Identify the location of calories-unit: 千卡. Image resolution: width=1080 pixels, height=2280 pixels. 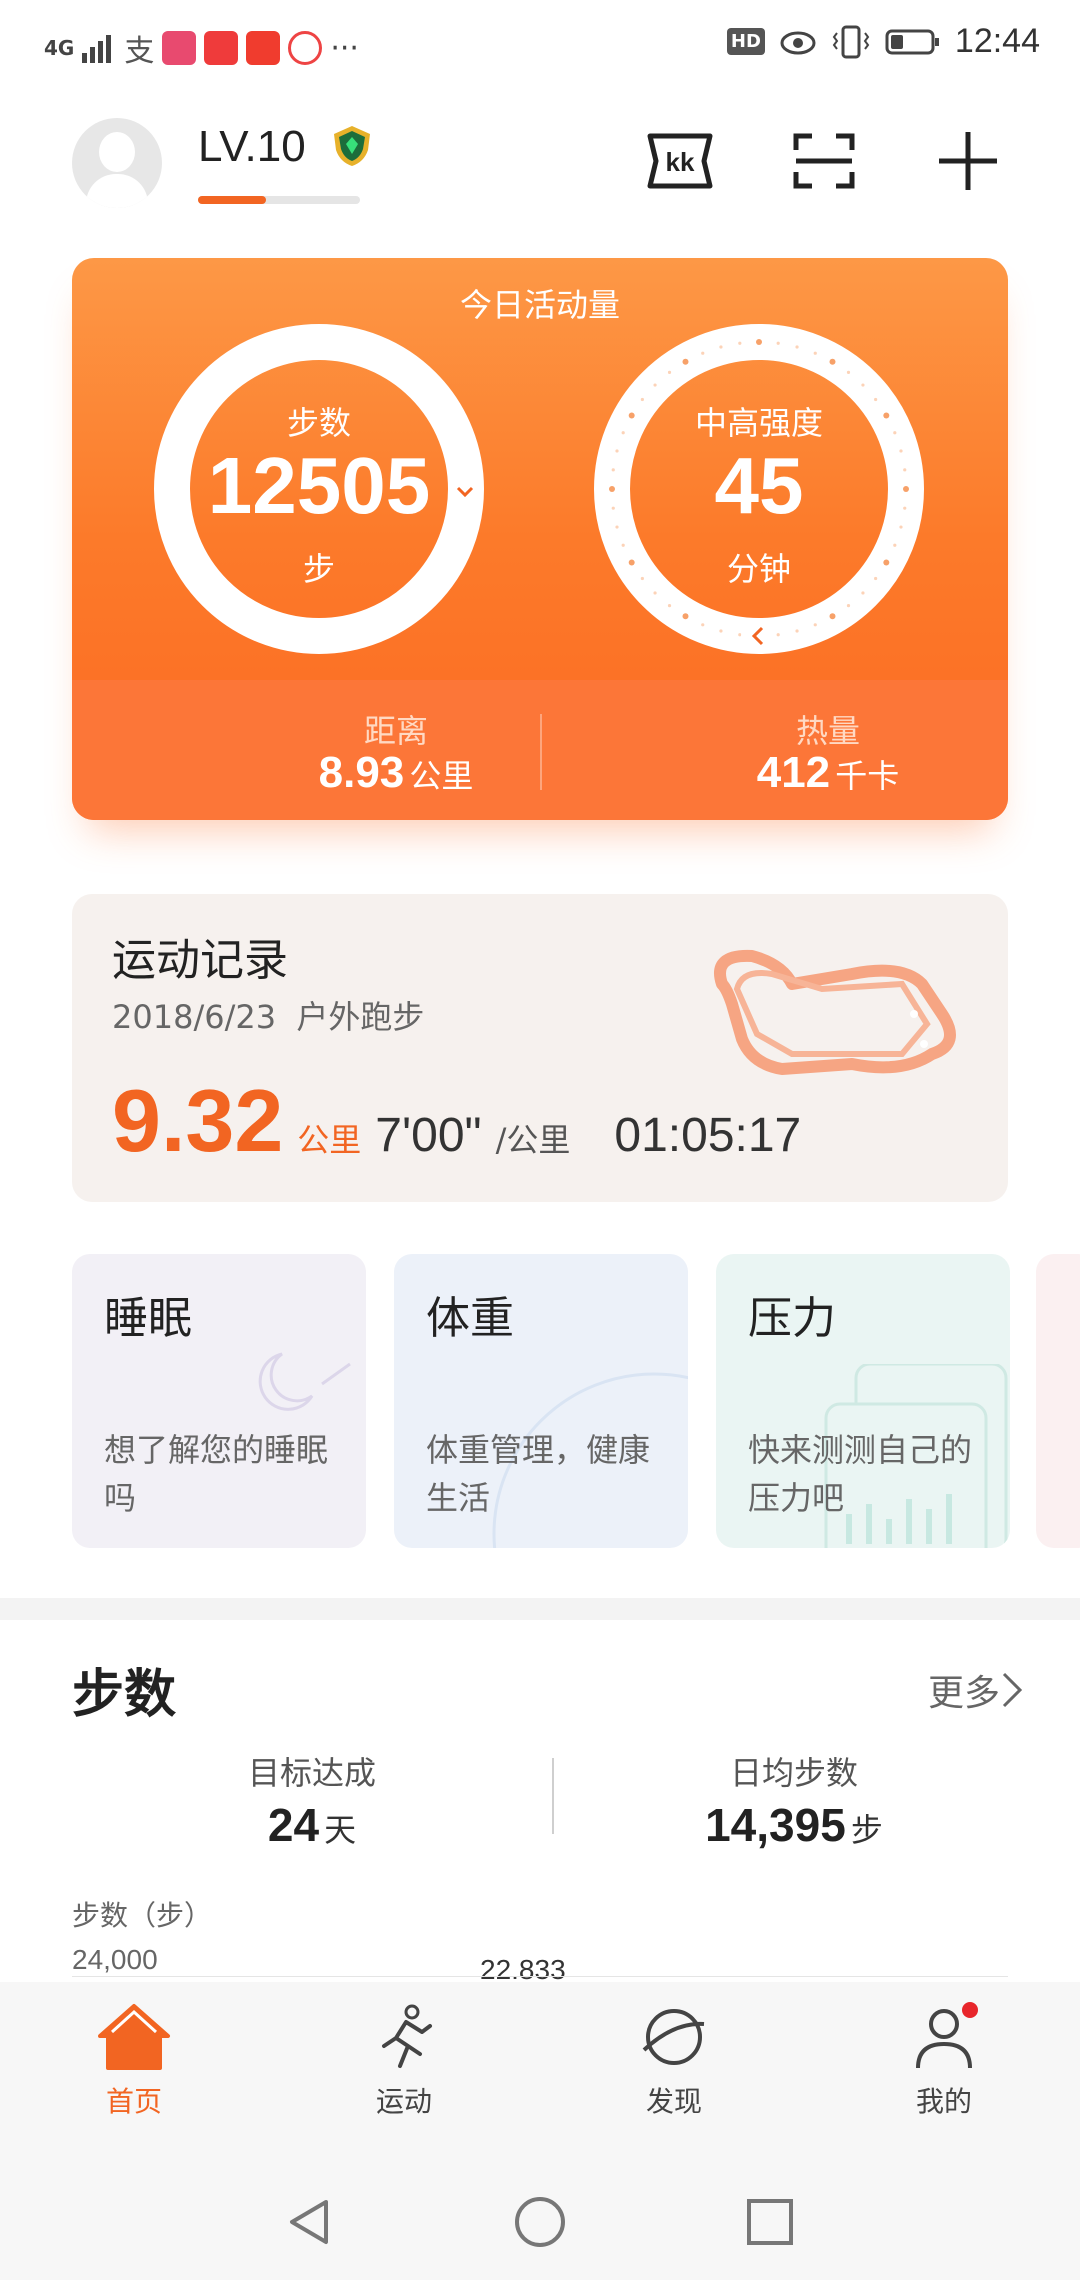
(867, 776).